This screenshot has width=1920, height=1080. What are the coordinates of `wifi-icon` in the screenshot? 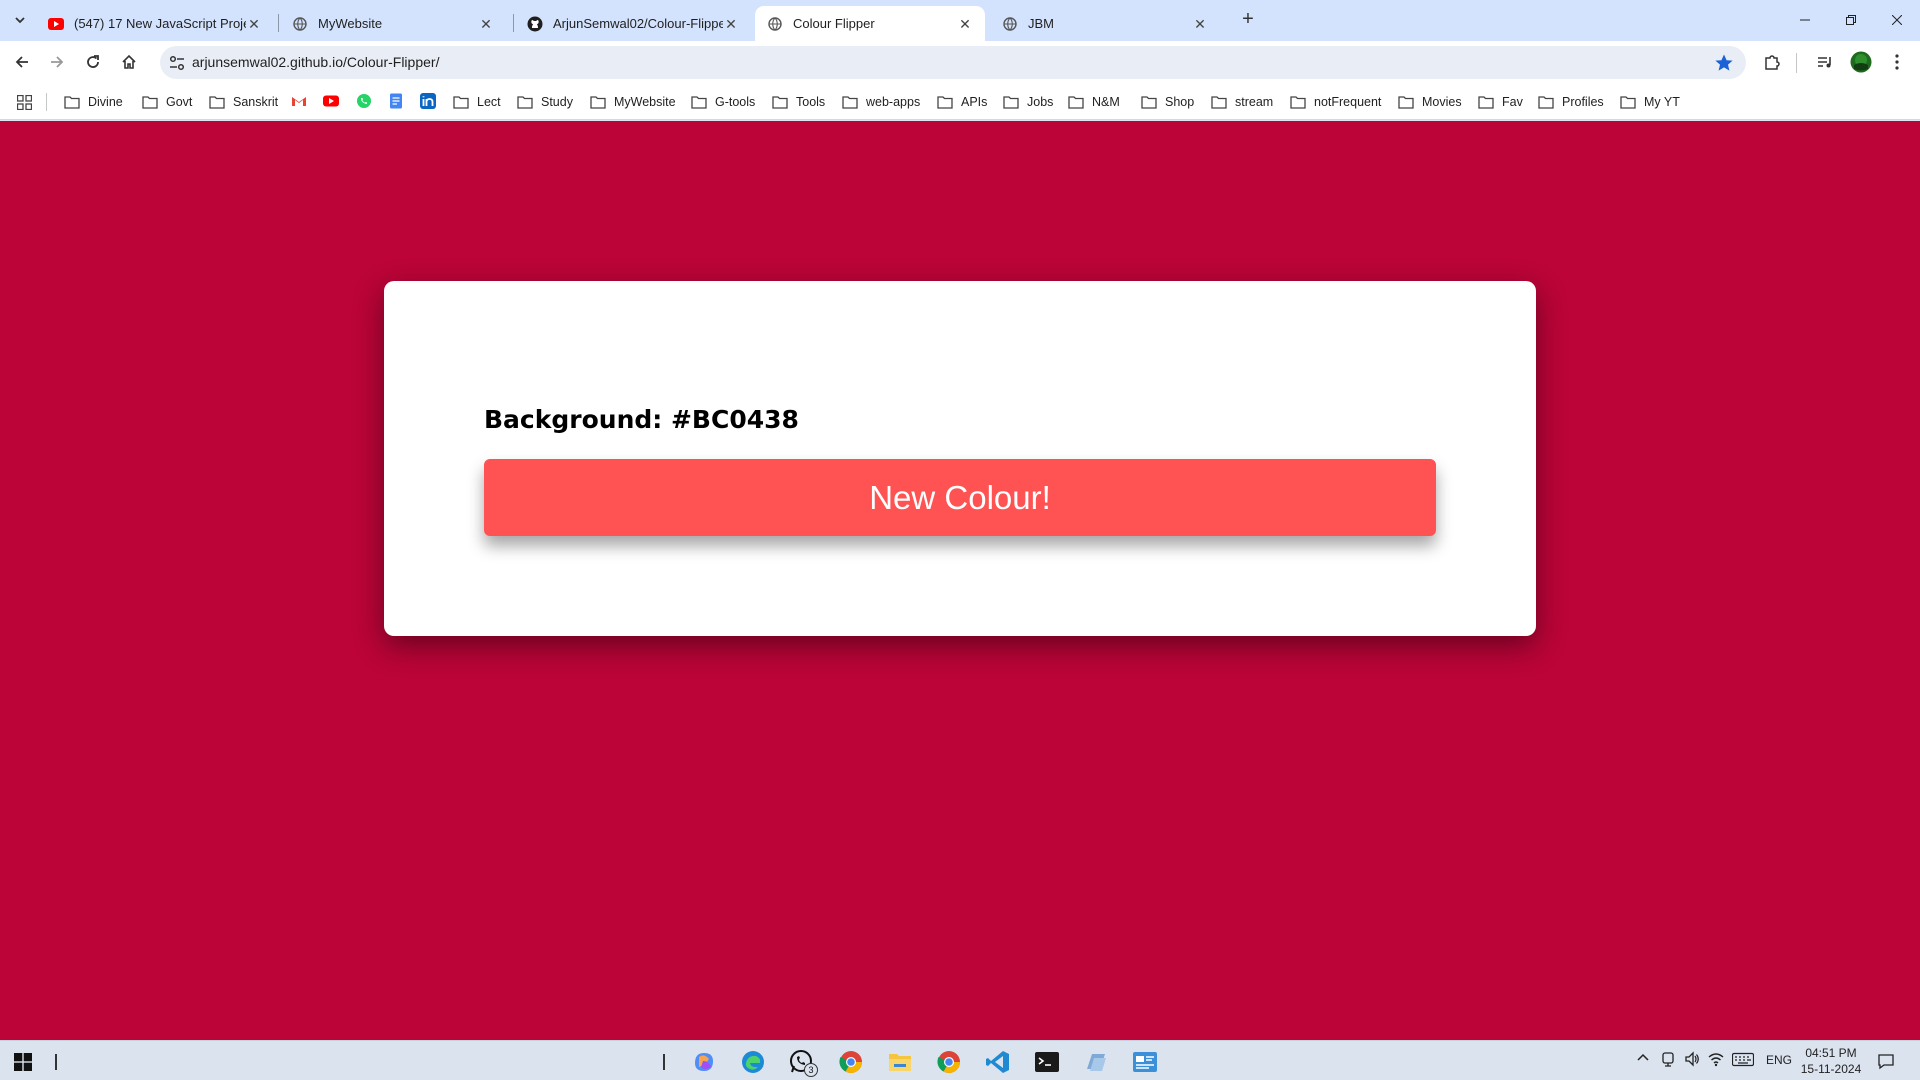 It's located at (1716, 1060).